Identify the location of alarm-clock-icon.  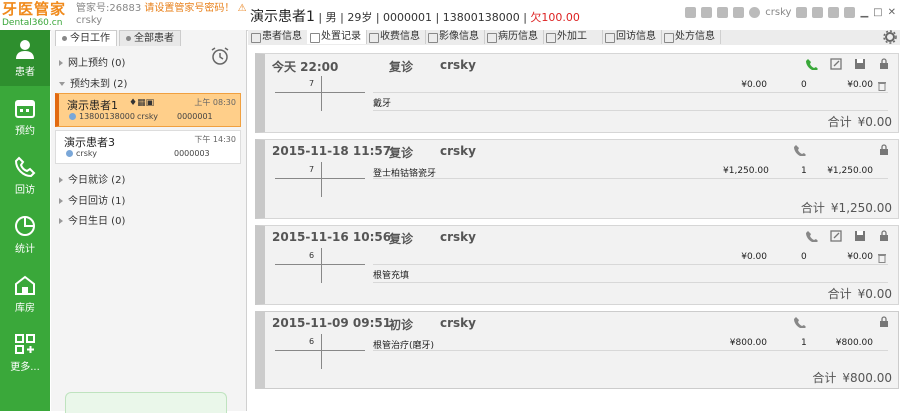
(220, 56).